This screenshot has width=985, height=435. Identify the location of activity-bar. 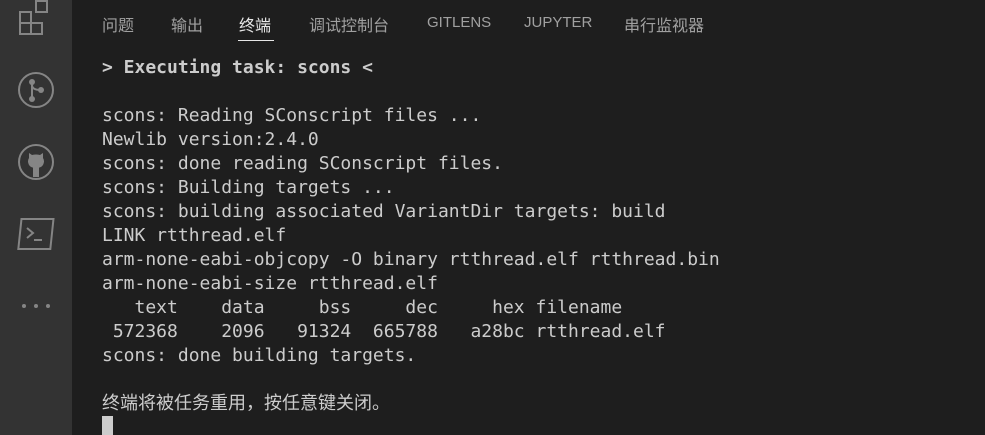
(36, 217).